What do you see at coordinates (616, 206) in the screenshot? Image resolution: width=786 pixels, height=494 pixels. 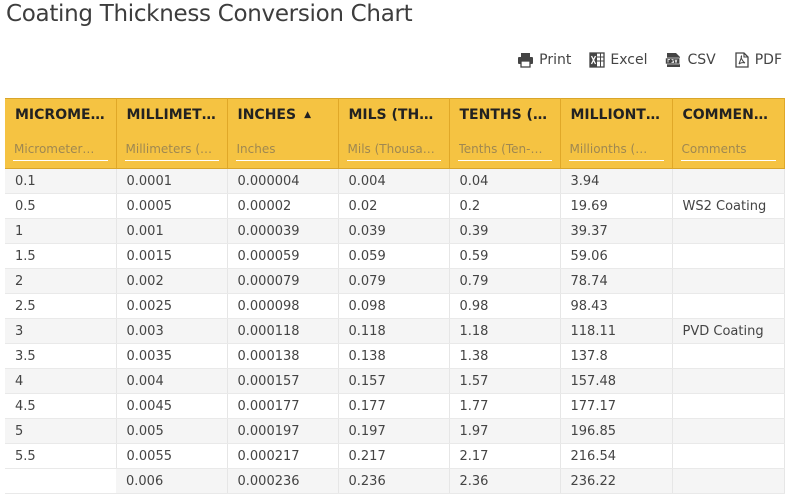 I see `table-cell: 19.69` at bounding box center [616, 206].